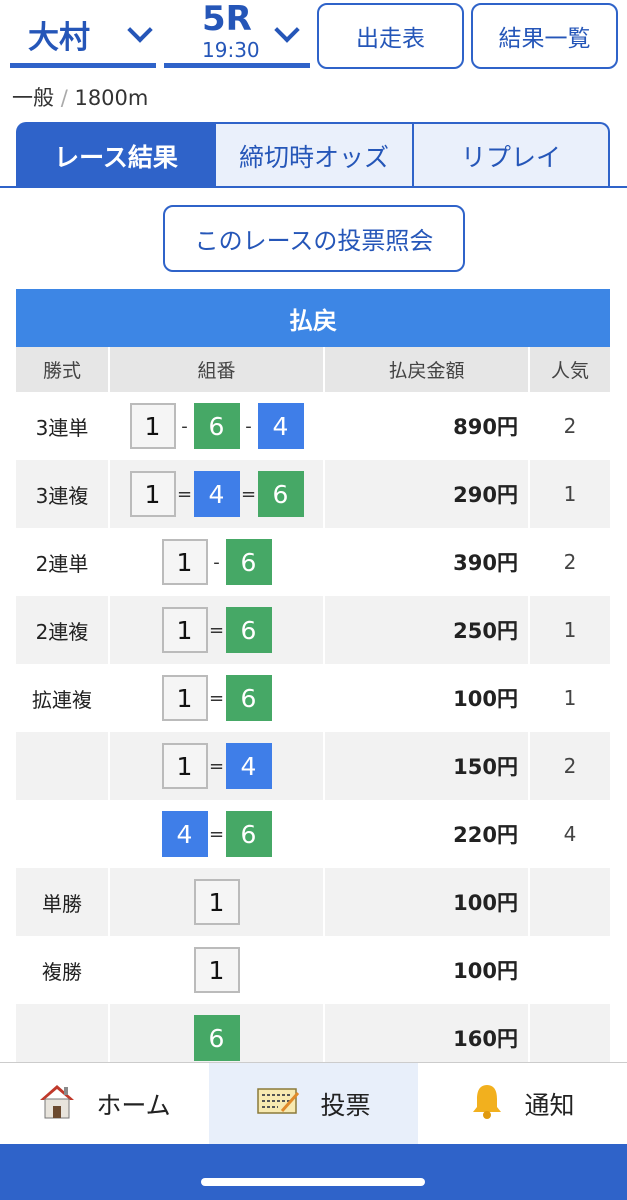 The width and height of the screenshot is (627, 1200). What do you see at coordinates (63, 369) in the screenshot?
I see `header-bet-type: 勝式` at bounding box center [63, 369].